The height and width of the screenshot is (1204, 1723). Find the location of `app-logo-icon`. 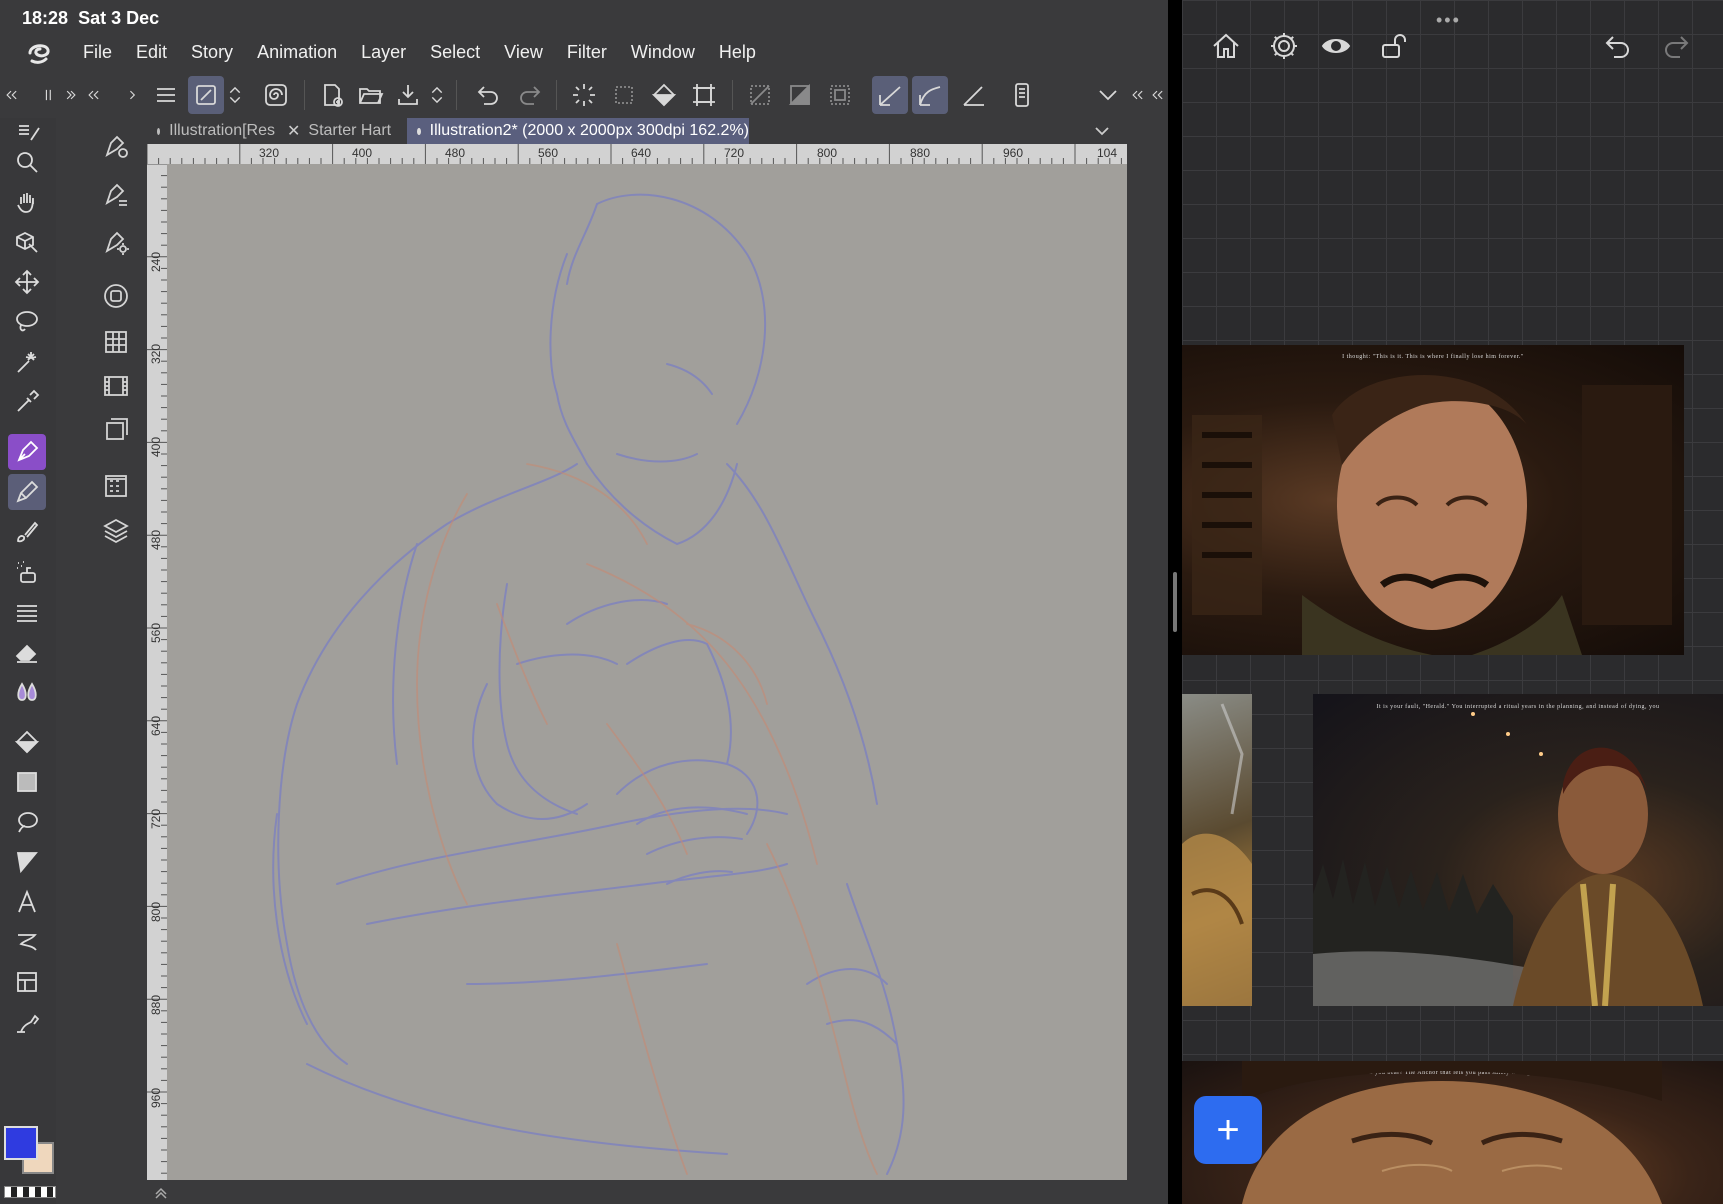

app-logo-icon is located at coordinates (39, 53).